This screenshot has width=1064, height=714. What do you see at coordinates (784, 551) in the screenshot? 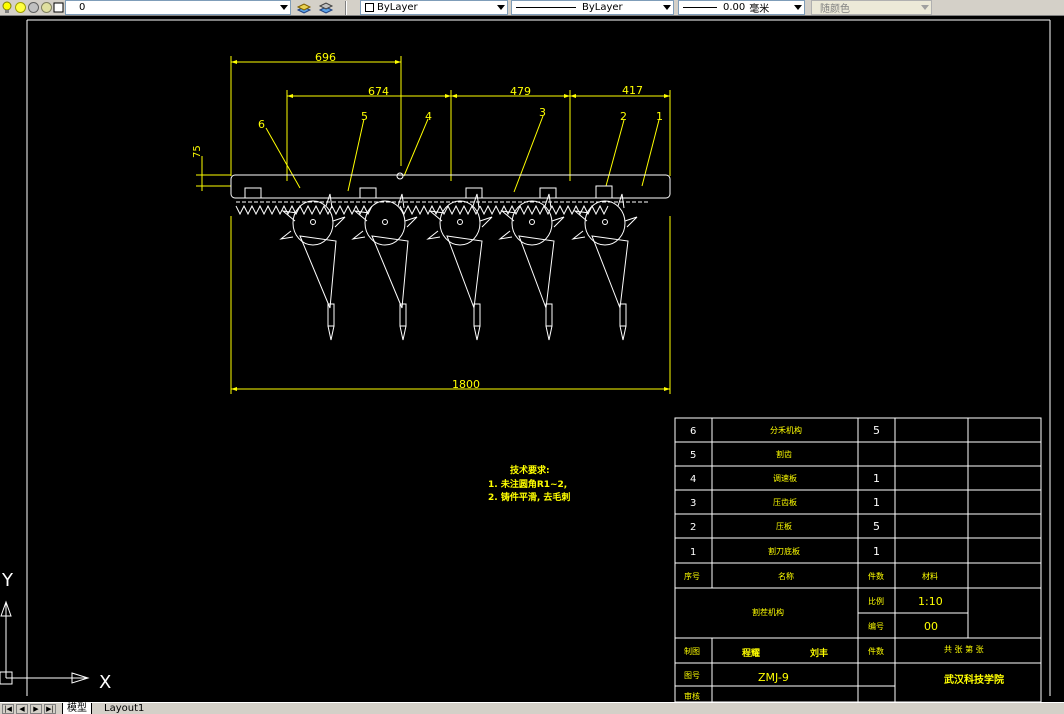
I see `part-name: 割刀底板` at bounding box center [784, 551].